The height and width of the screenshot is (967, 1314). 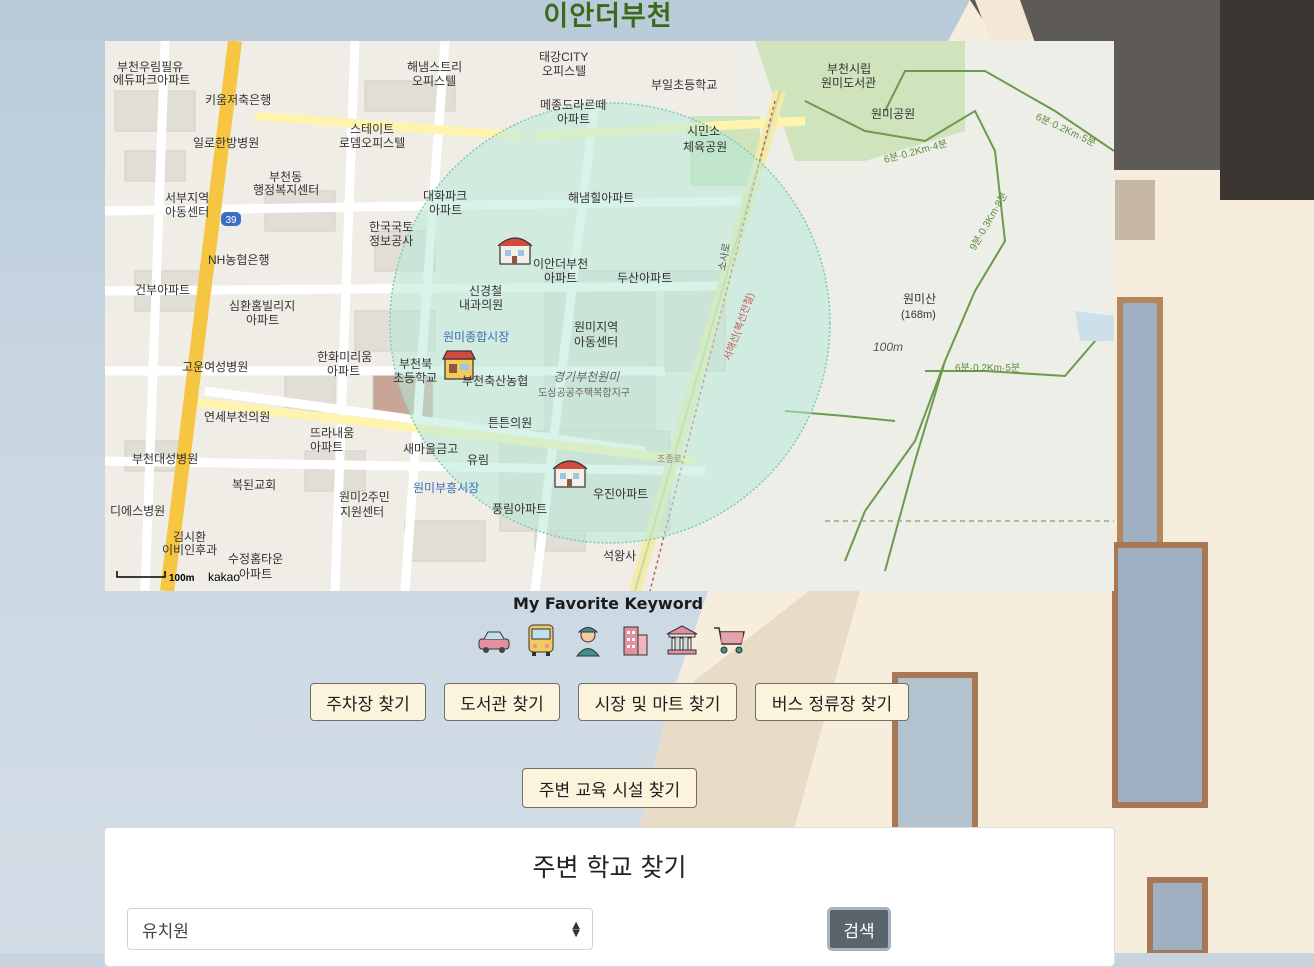 I want to click on svg-text: 유림, so click(x=478, y=460).